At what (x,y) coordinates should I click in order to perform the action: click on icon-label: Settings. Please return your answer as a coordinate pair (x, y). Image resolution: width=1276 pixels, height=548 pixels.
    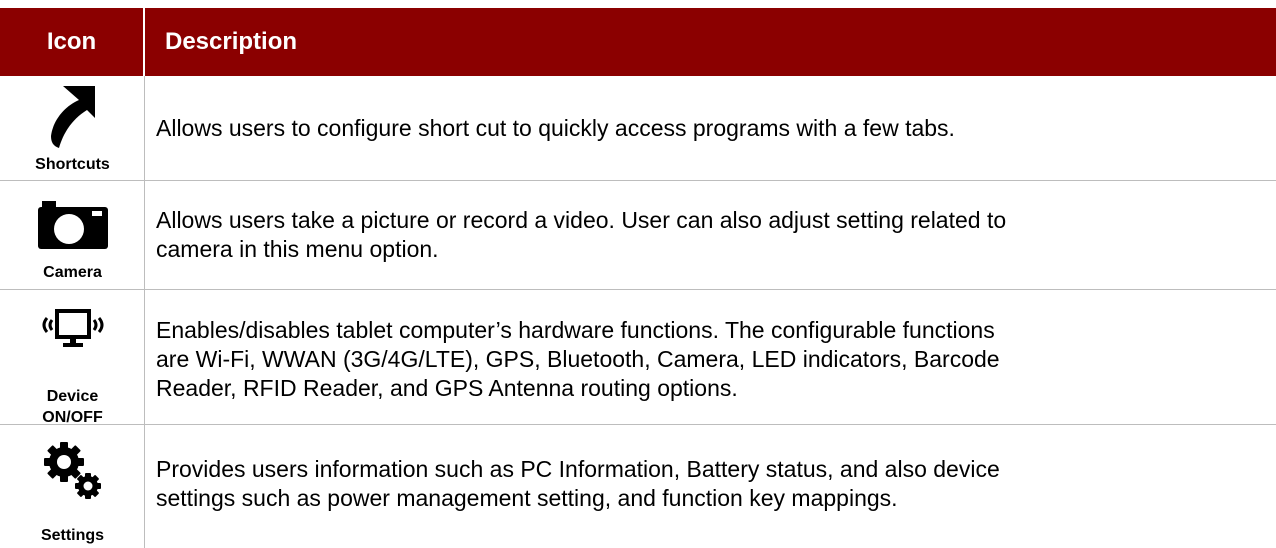
    Looking at the image, I should click on (72, 535).